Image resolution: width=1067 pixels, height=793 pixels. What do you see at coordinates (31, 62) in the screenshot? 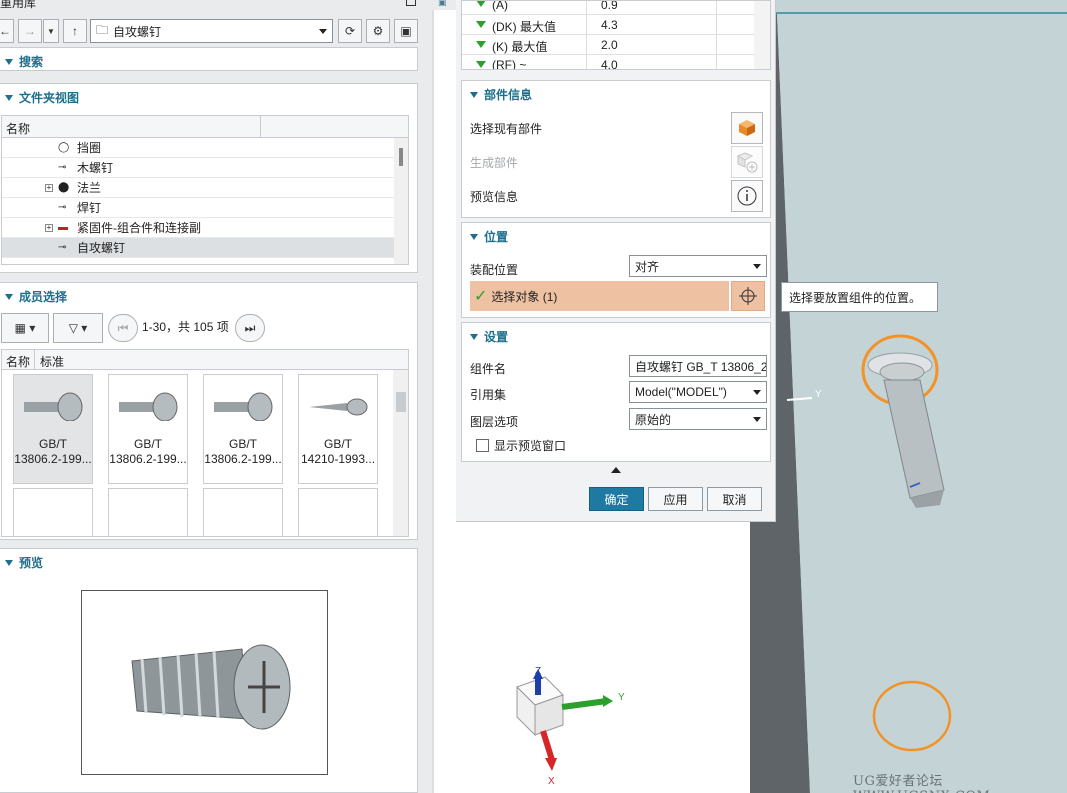
I see `search-section-title: 搜索` at bounding box center [31, 62].